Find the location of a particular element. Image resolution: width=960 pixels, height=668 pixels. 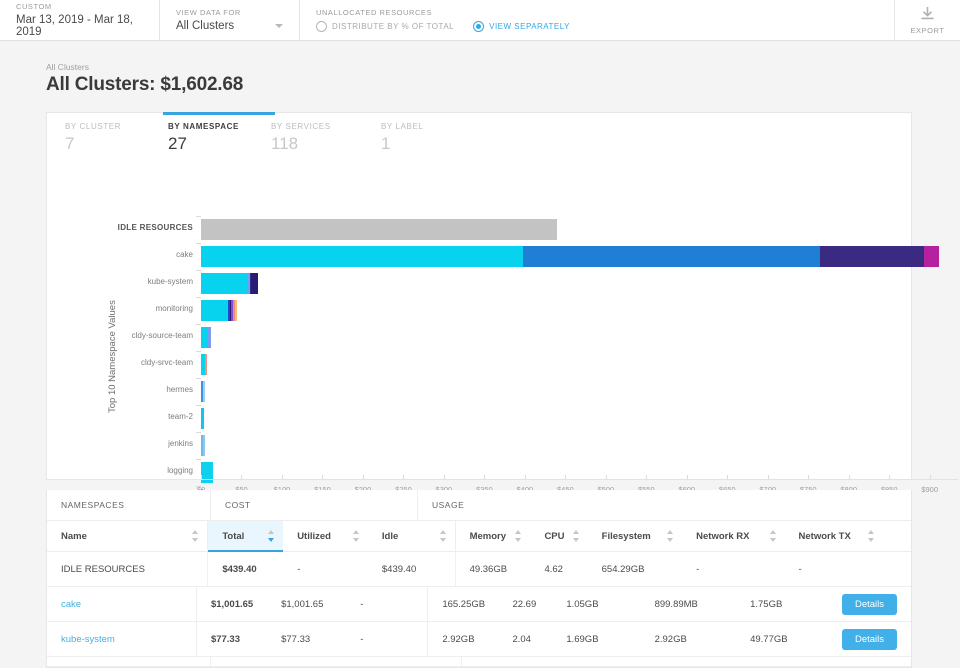

chart-bar-row: IDLE RESOURCES is located at coordinates (538, 229).